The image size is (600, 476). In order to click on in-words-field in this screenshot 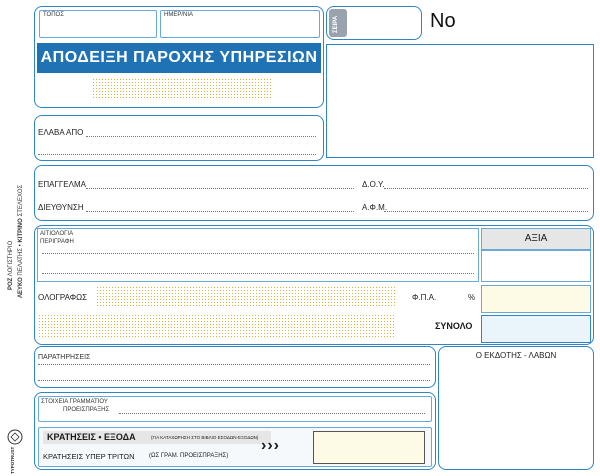, I will do `click(246, 297)`.